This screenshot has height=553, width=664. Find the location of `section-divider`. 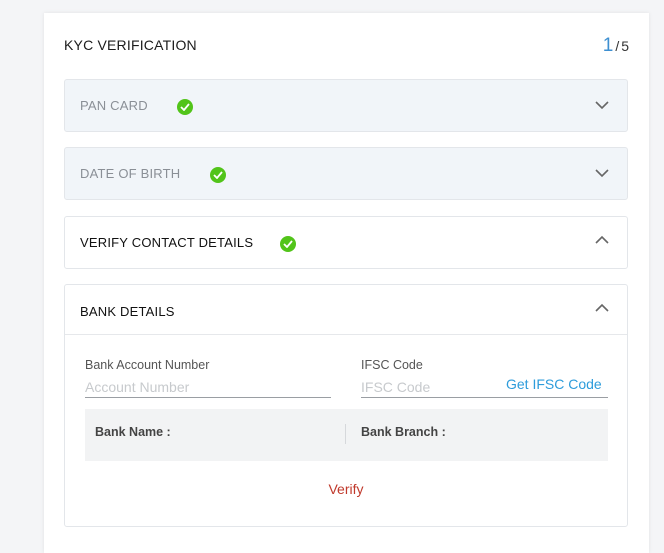

section-divider is located at coordinates (346, 334).